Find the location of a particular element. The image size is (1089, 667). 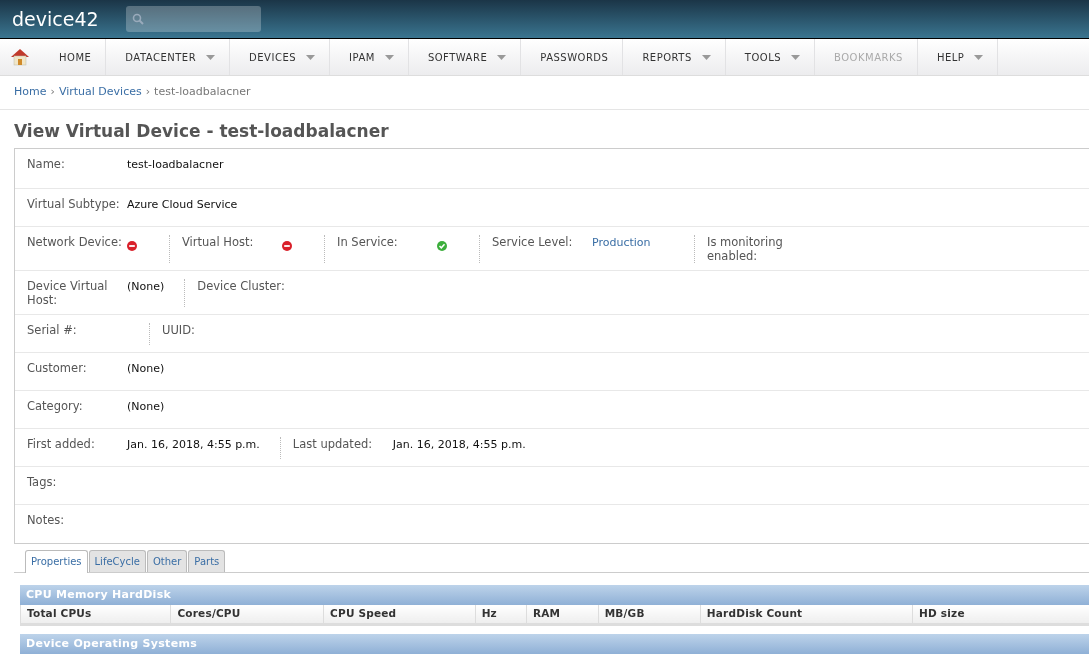

nav-item: DEVICES is located at coordinates (280, 57).